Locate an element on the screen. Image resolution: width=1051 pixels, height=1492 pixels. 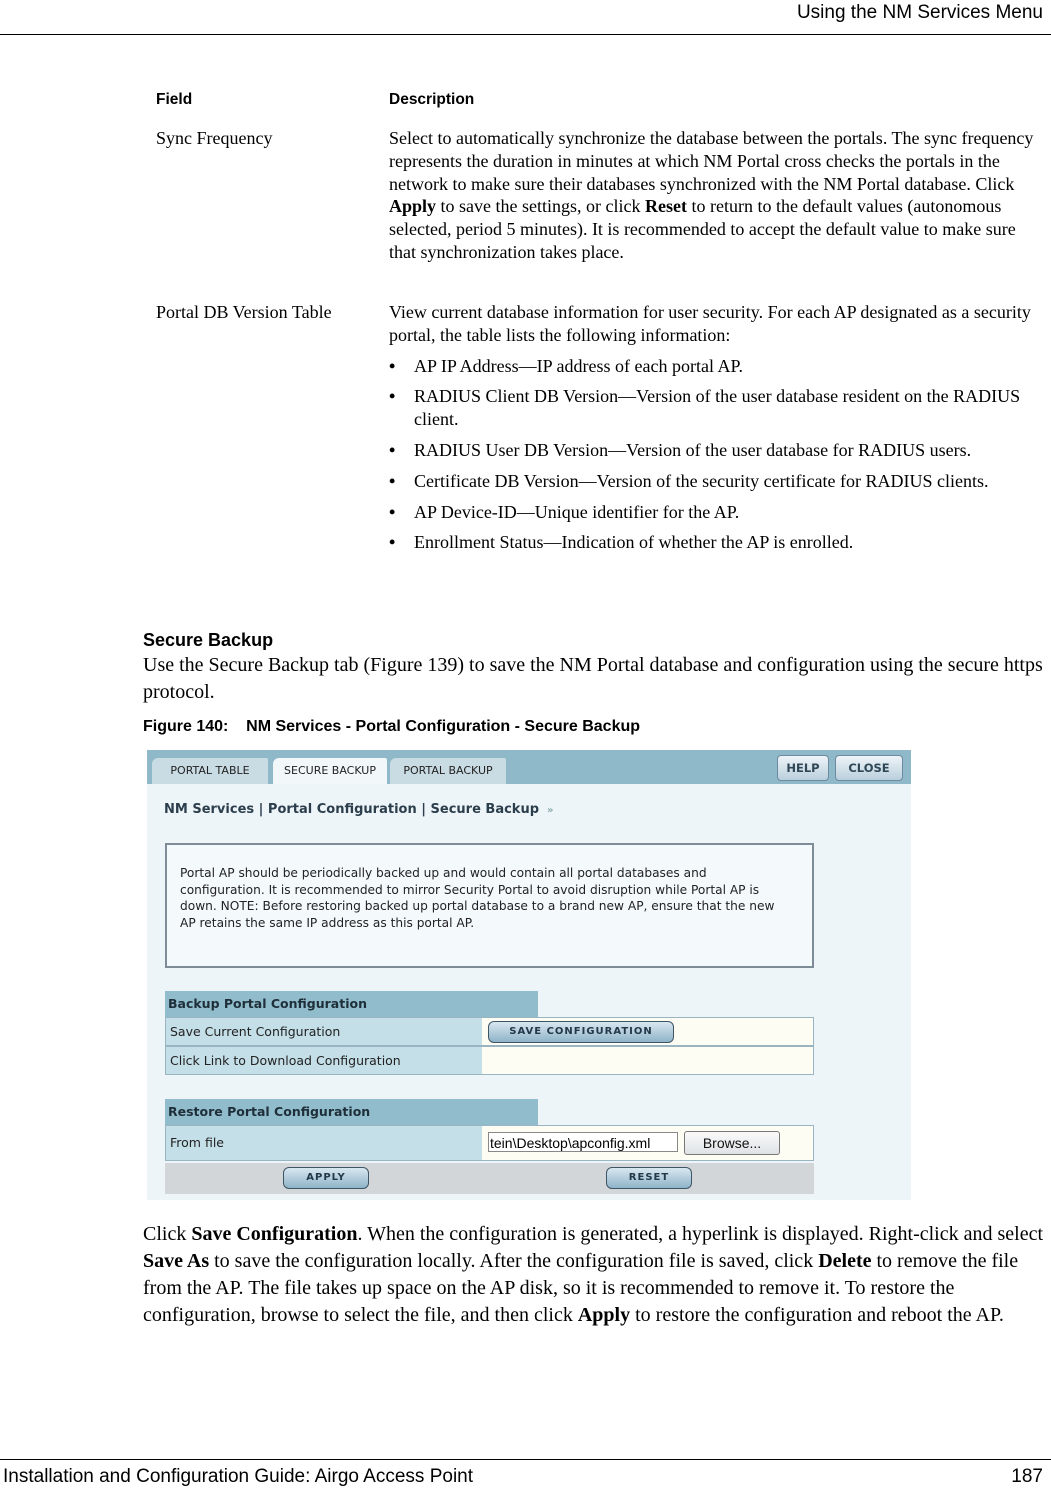
footer-rule is located at coordinates (525, 1459).